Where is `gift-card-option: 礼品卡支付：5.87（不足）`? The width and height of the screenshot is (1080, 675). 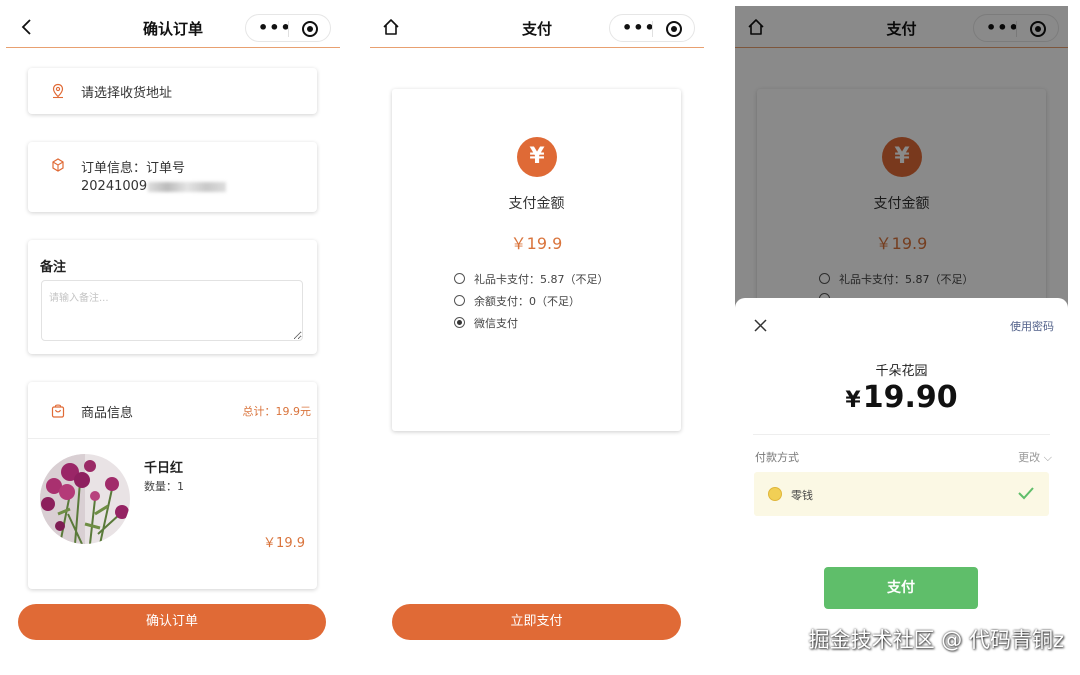 gift-card-option: 礼品卡支付：5.87（不足） is located at coordinates (531, 279).